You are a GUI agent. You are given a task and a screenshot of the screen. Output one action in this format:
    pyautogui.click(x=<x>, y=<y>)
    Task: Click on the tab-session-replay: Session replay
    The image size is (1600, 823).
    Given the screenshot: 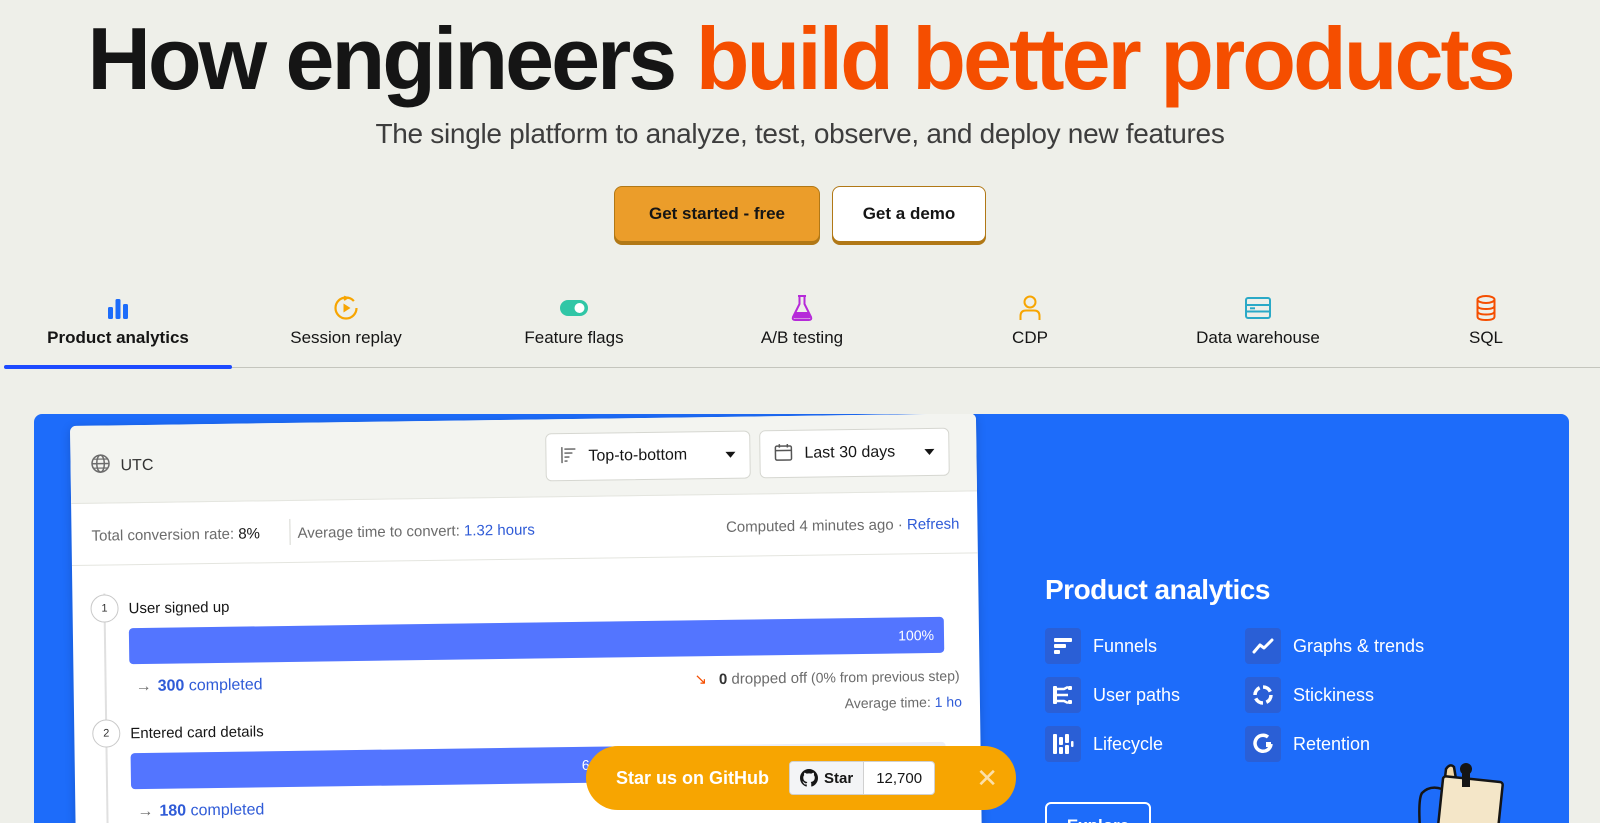 What is the action you would take?
    pyautogui.click(x=346, y=330)
    